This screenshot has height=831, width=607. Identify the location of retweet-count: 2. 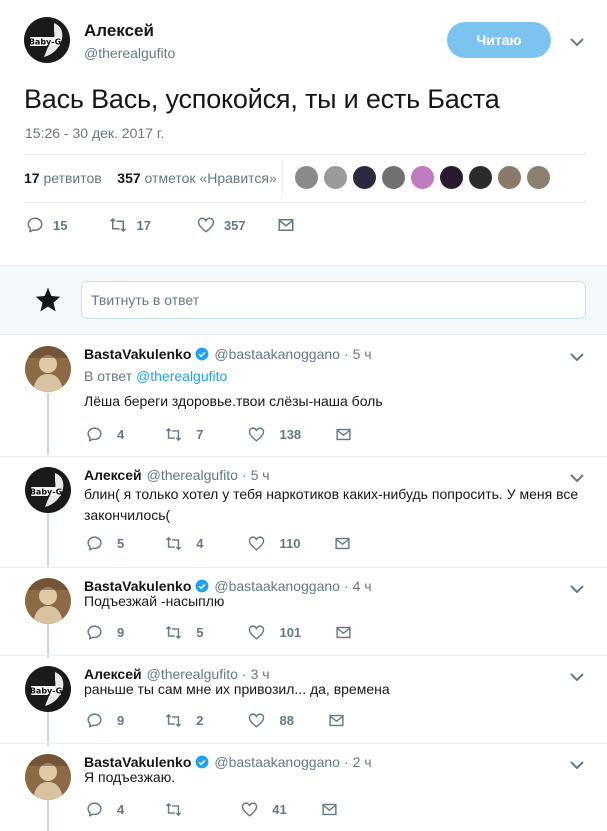
(200, 720).